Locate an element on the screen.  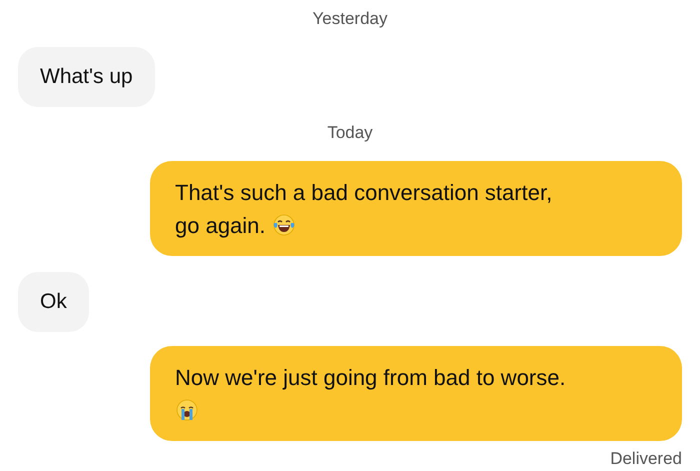
date-separator: Yesterday is located at coordinates (350, 19).